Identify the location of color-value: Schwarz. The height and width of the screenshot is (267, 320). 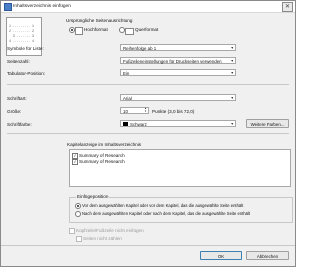
(138, 124).